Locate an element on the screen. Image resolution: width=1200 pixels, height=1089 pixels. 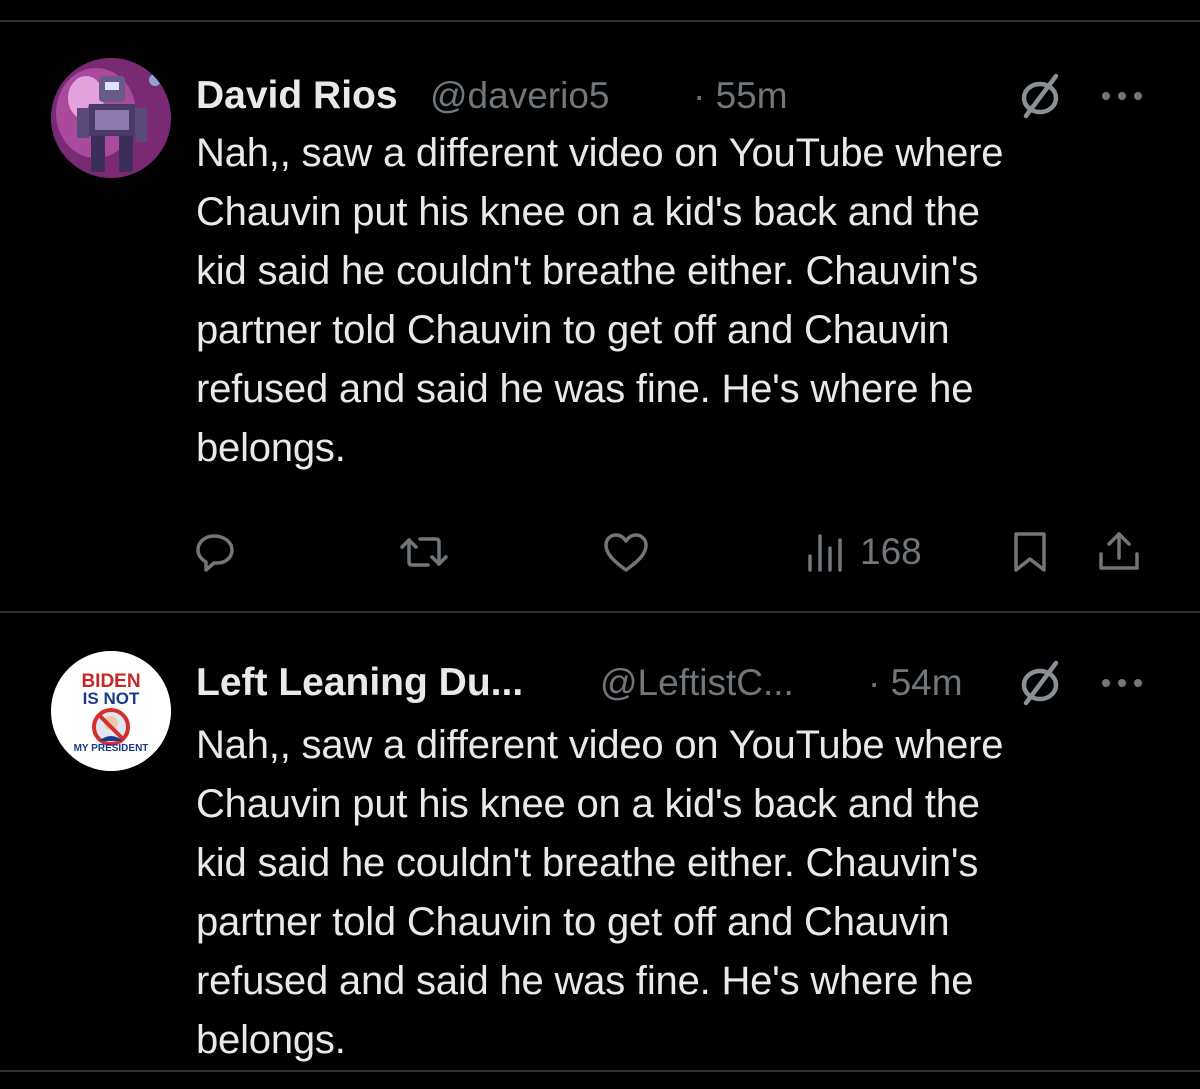
avatar: BIDEN IS NOT MY PRESIDENT is located at coordinates (111, 711).